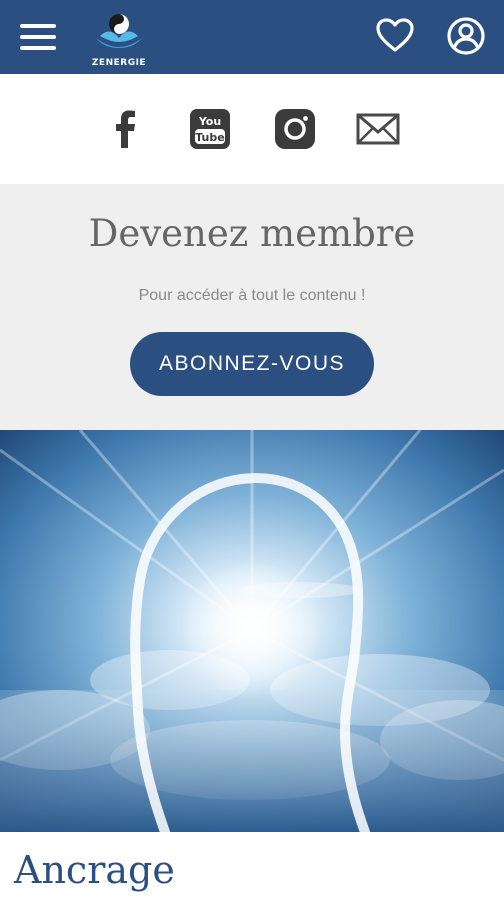  What do you see at coordinates (466, 36) in the screenshot?
I see `user-icon` at bounding box center [466, 36].